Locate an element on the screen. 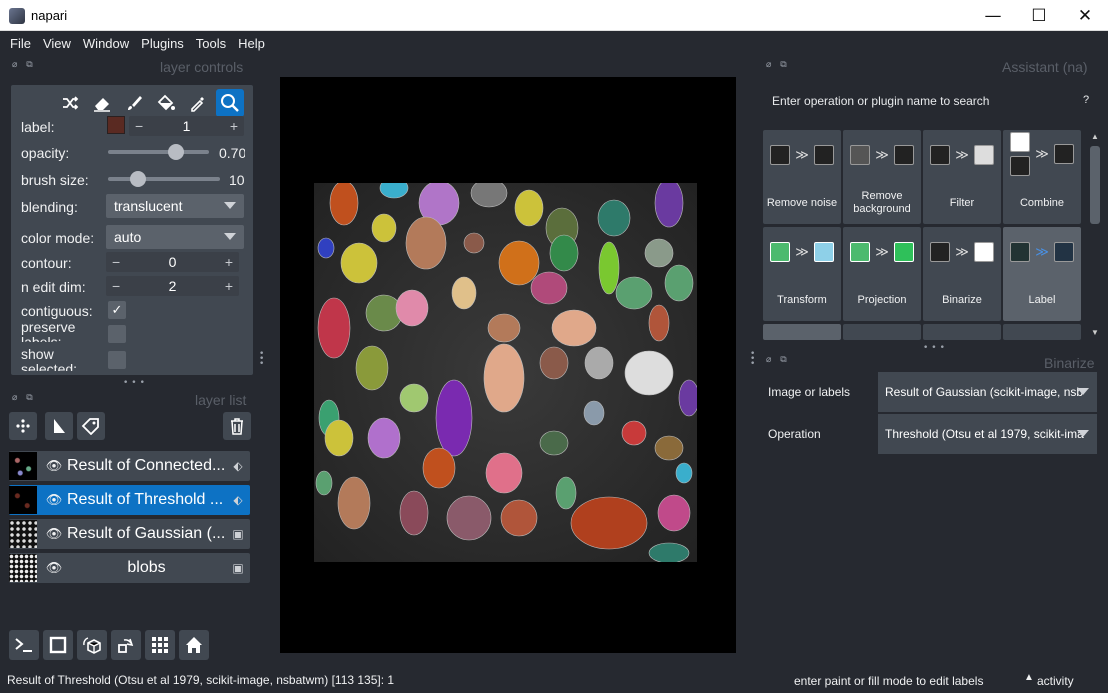  assistant-scrollbar: ▲ ▼ is located at coordinates (1095, 235).